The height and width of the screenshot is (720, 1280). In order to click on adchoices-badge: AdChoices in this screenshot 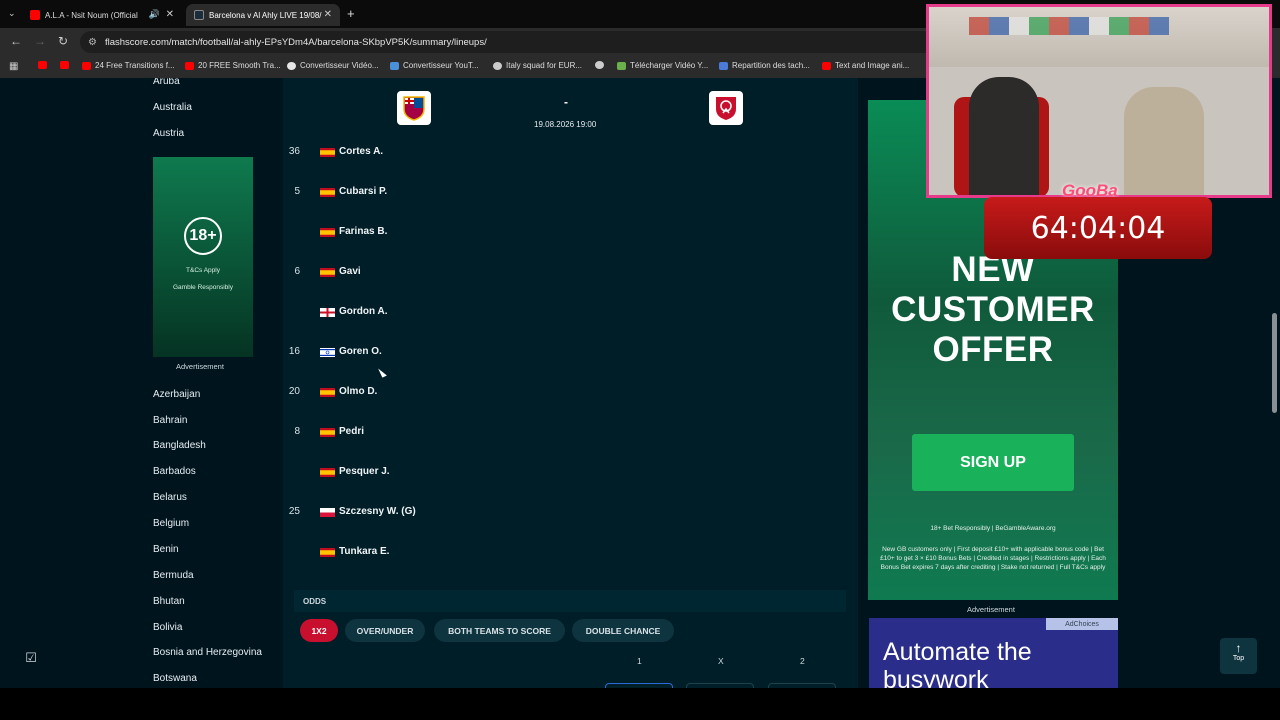, I will do `click(1082, 624)`.